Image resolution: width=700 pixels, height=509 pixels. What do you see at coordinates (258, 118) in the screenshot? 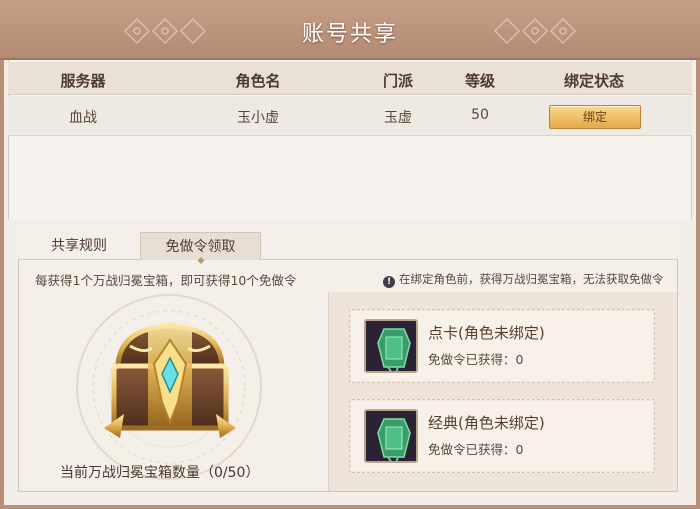
I see `role-name-value: 玉小虚` at bounding box center [258, 118].